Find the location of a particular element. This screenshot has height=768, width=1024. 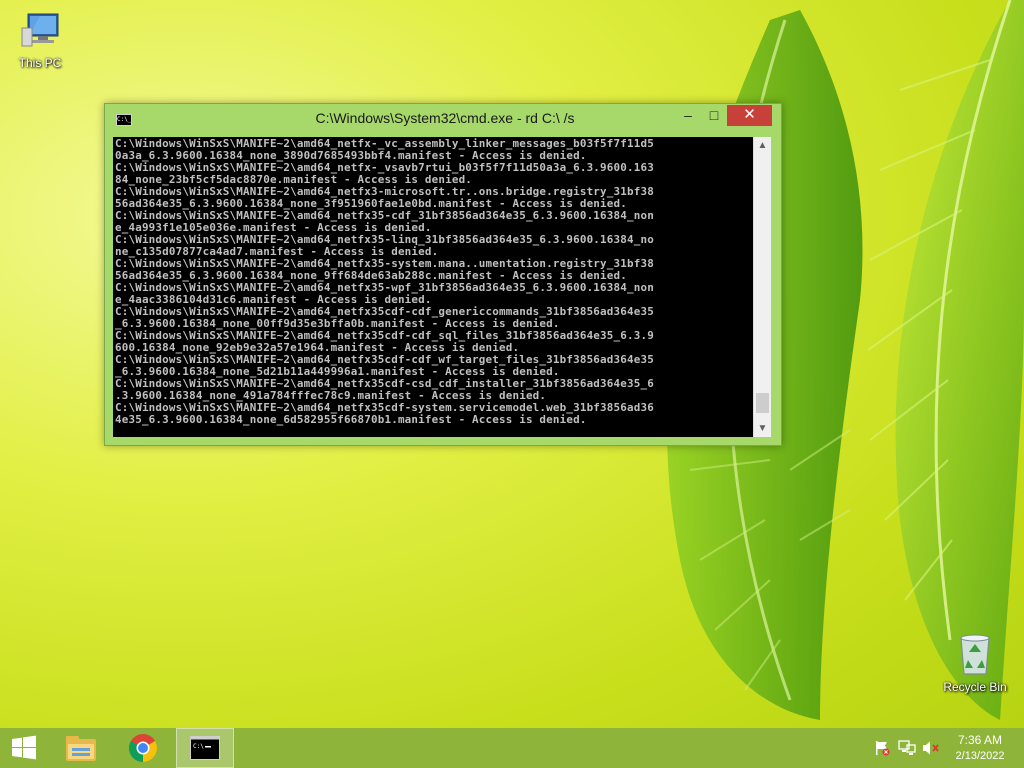

start-button is located at coordinates (24, 748).